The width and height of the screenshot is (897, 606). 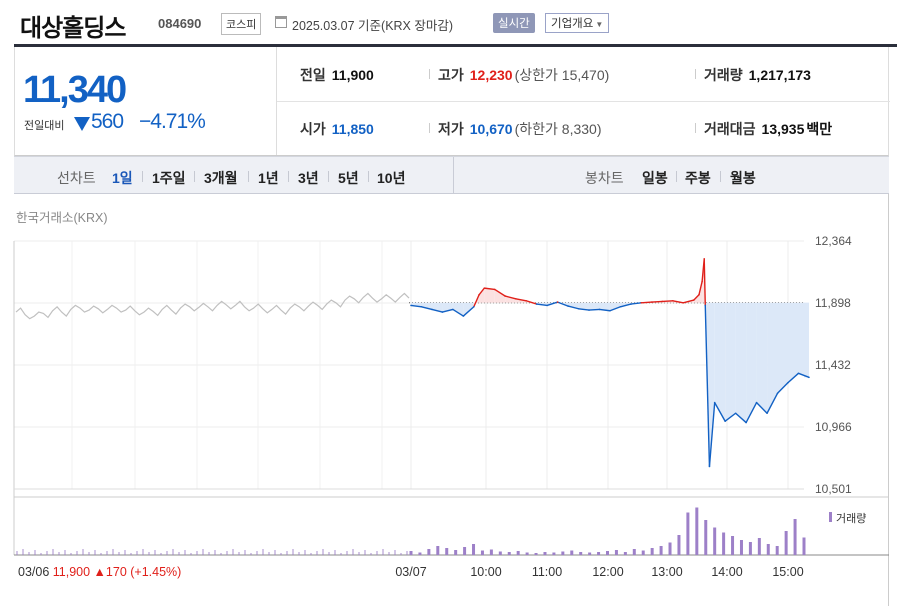 What do you see at coordinates (833, 427) in the screenshot?
I see `y-tick-label: 10,966` at bounding box center [833, 427].